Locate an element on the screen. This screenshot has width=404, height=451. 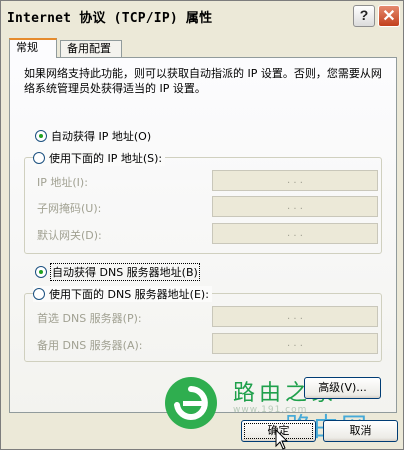
radio-auto-dns: 自动获得 DNS 服务器地址(B) is located at coordinates (117, 272).